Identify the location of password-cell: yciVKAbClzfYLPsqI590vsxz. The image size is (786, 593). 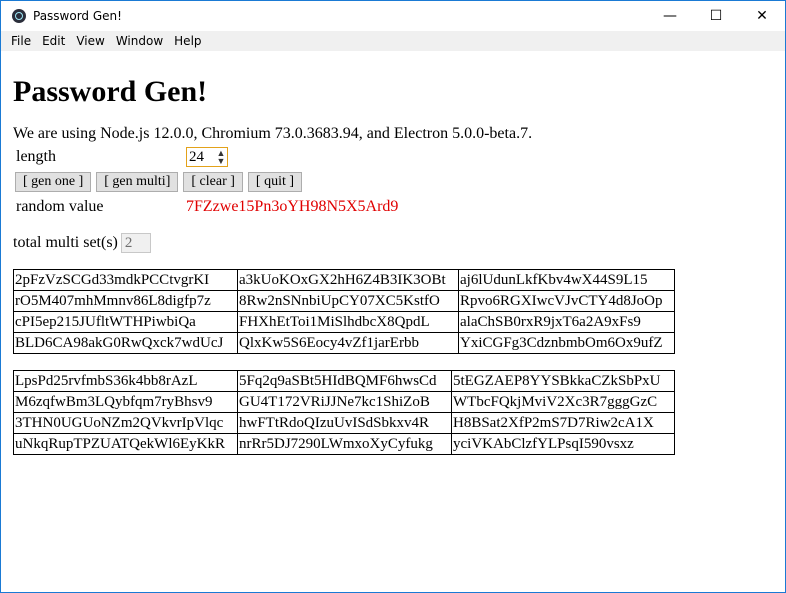
(563, 444).